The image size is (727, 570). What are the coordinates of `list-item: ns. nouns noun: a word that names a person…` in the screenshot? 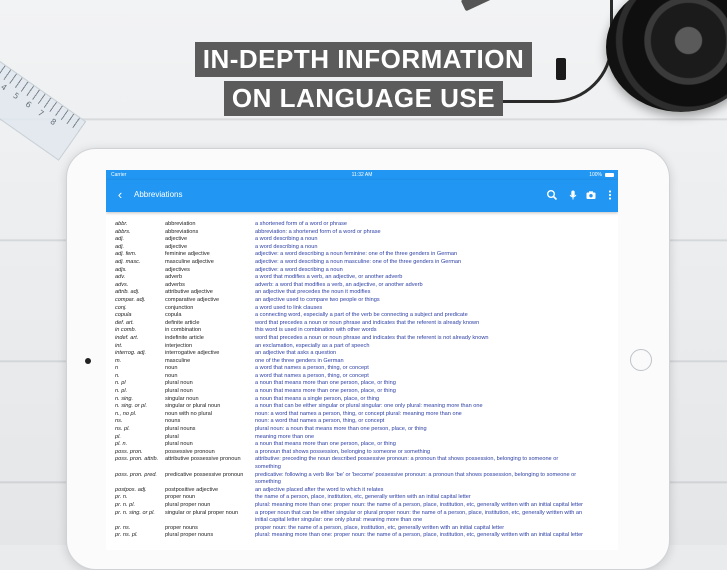 It's located at (366, 422).